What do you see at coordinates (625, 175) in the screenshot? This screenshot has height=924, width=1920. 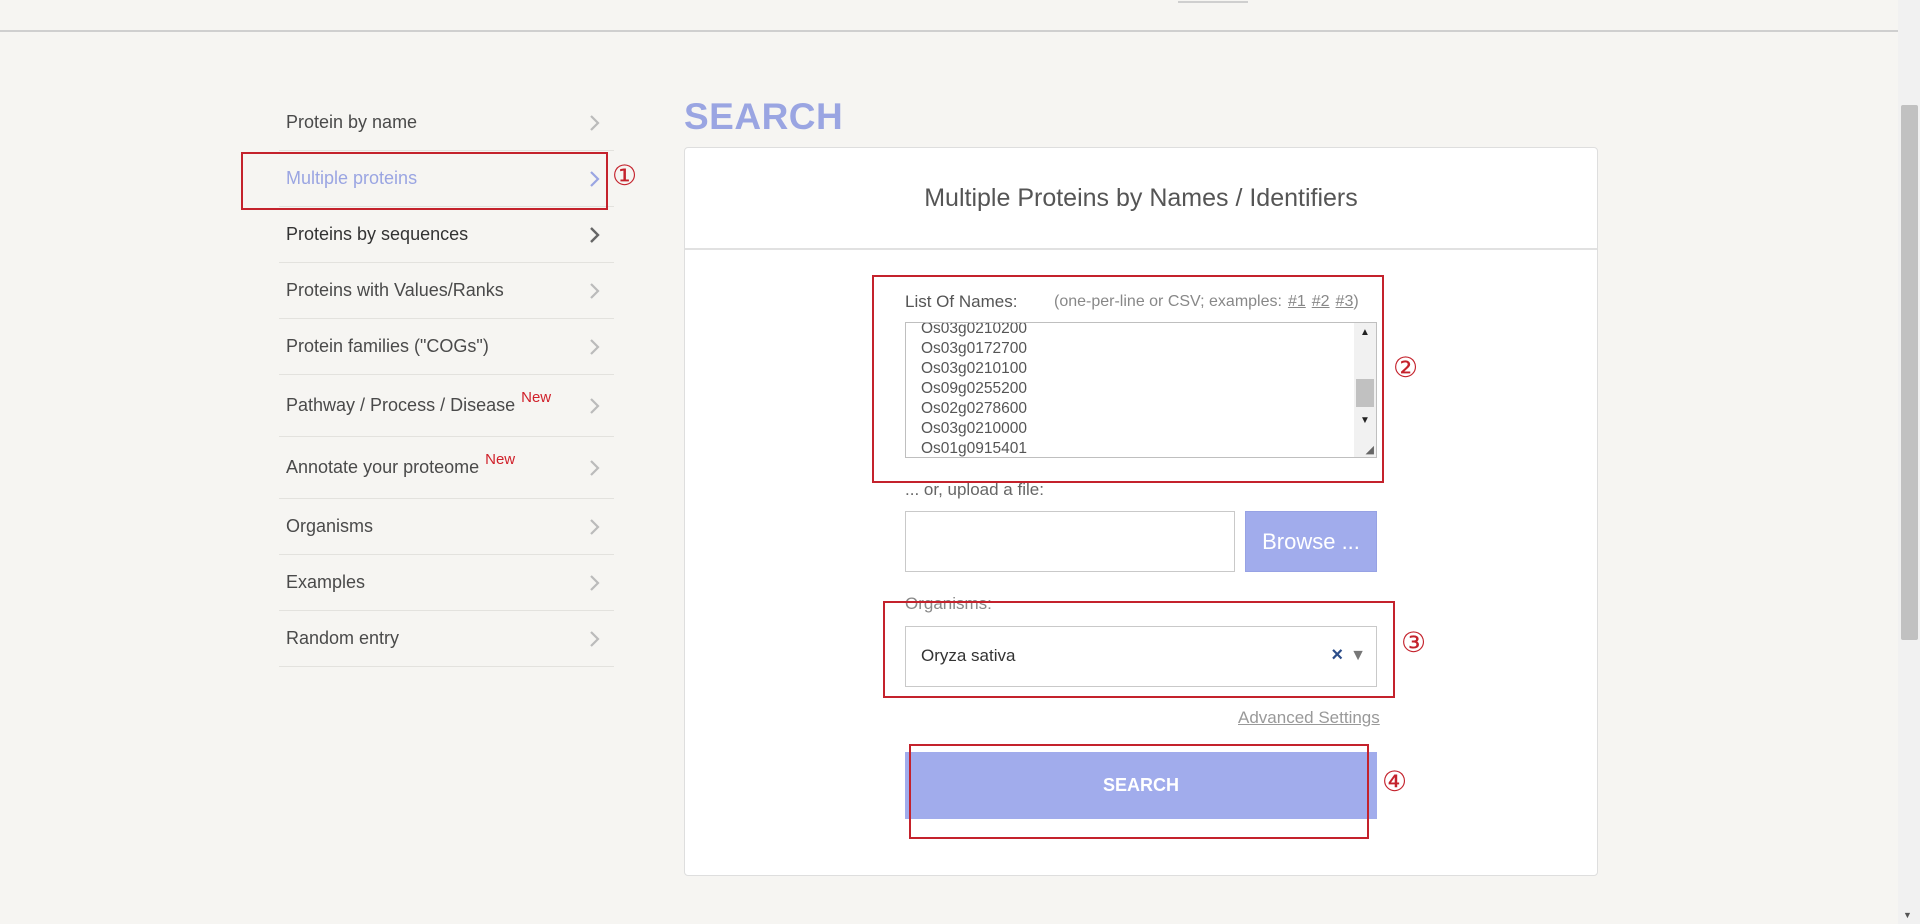 I see `annotation-number-1: ①` at bounding box center [625, 175].